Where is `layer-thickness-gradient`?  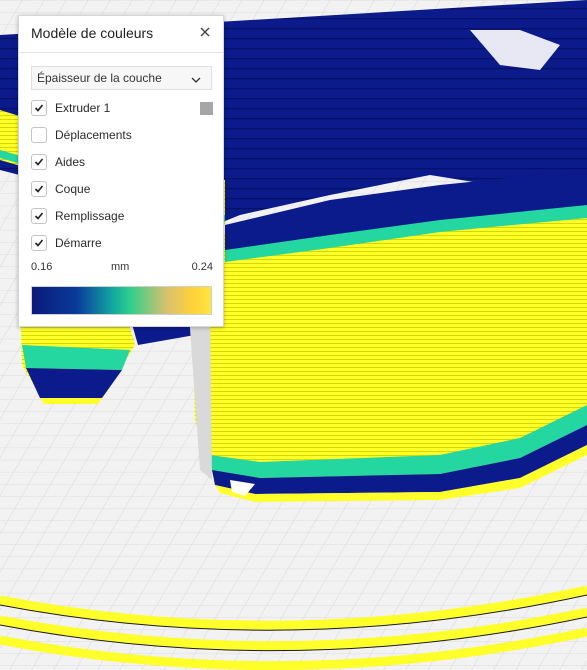 layer-thickness-gradient is located at coordinates (121, 300).